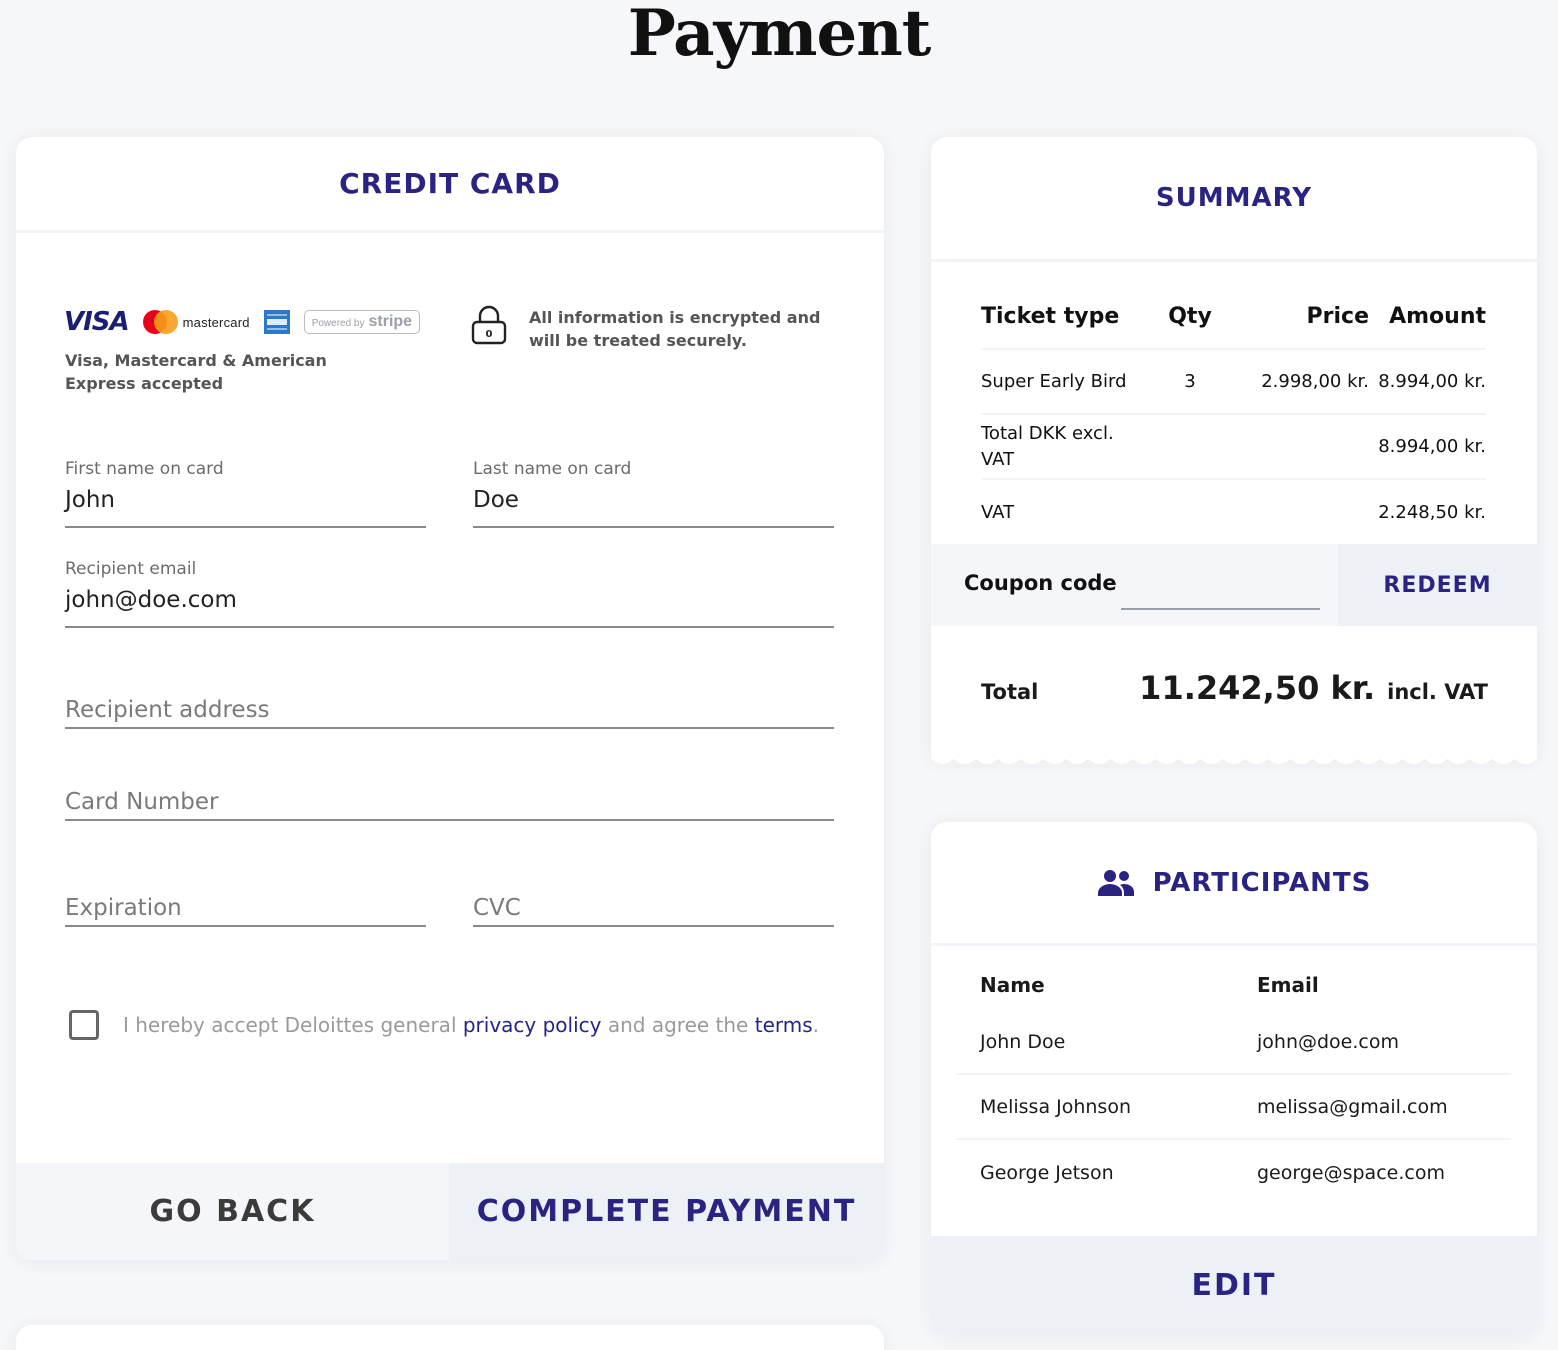 This screenshot has height=1350, width=1558. What do you see at coordinates (131, 569) in the screenshot?
I see `recipient-email-label: Recipient email` at bounding box center [131, 569].